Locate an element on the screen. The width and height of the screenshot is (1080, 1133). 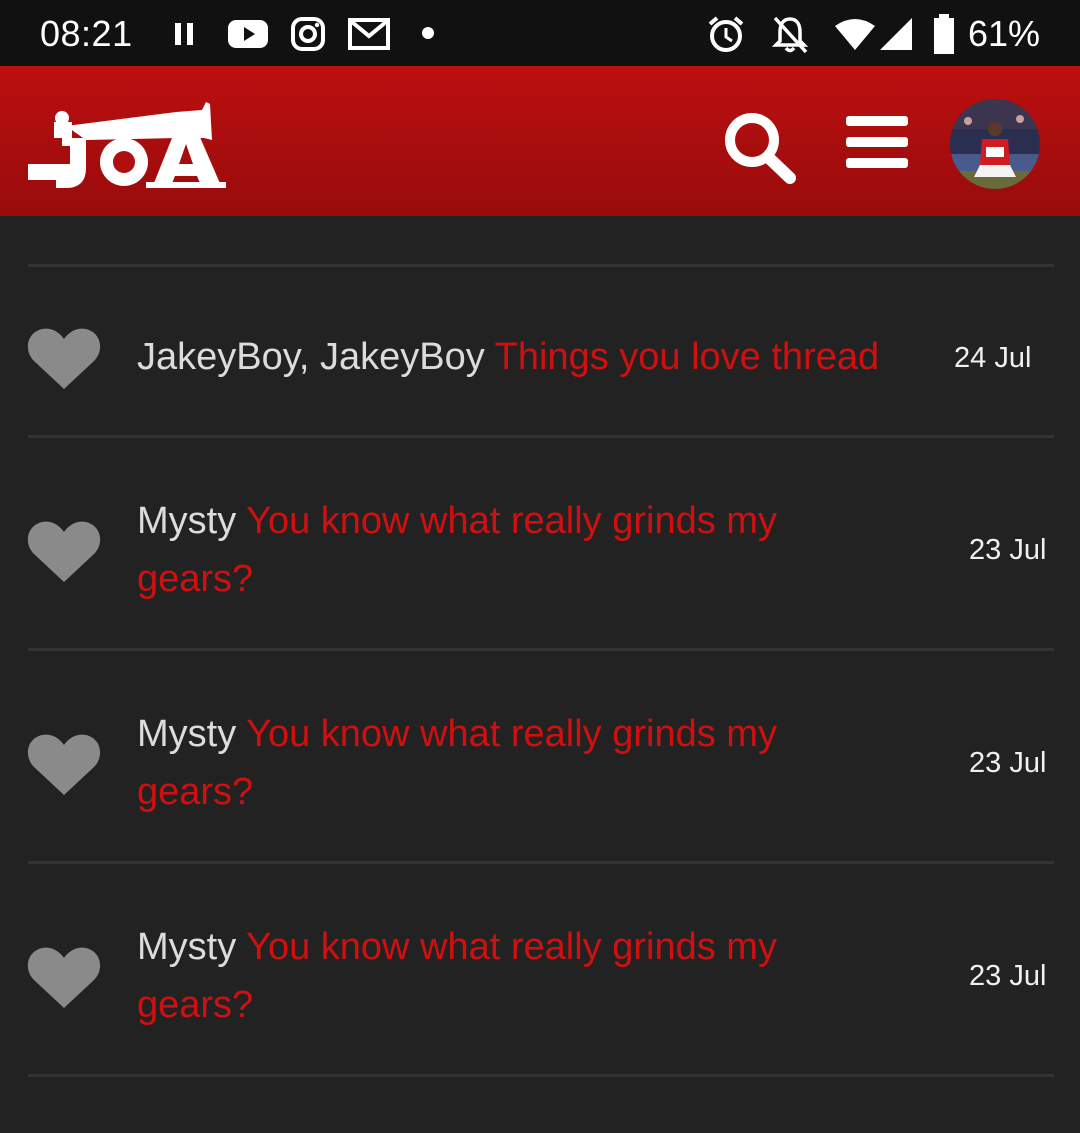
search-icon is located at coordinates (760, 148).